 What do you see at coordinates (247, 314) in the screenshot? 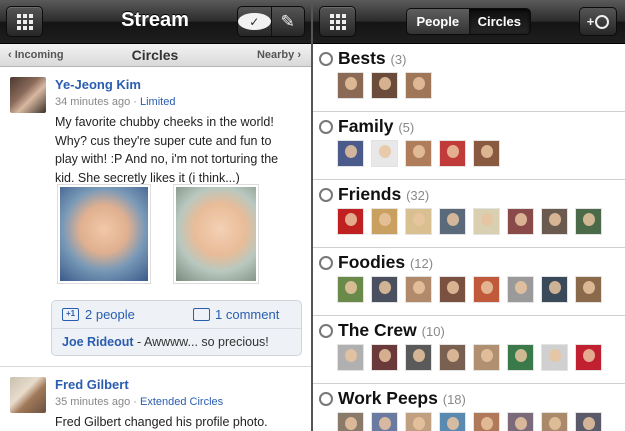
I see `comment-count: 1 comment` at bounding box center [247, 314].